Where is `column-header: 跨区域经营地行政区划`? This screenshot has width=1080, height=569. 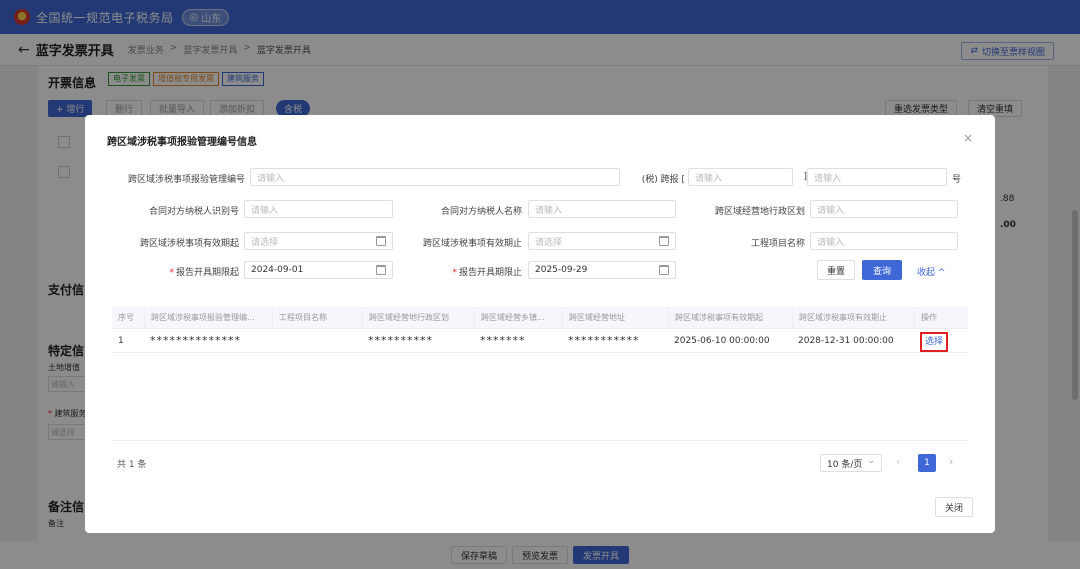
column-header: 跨区域经营地行政区划 is located at coordinates (418, 318).